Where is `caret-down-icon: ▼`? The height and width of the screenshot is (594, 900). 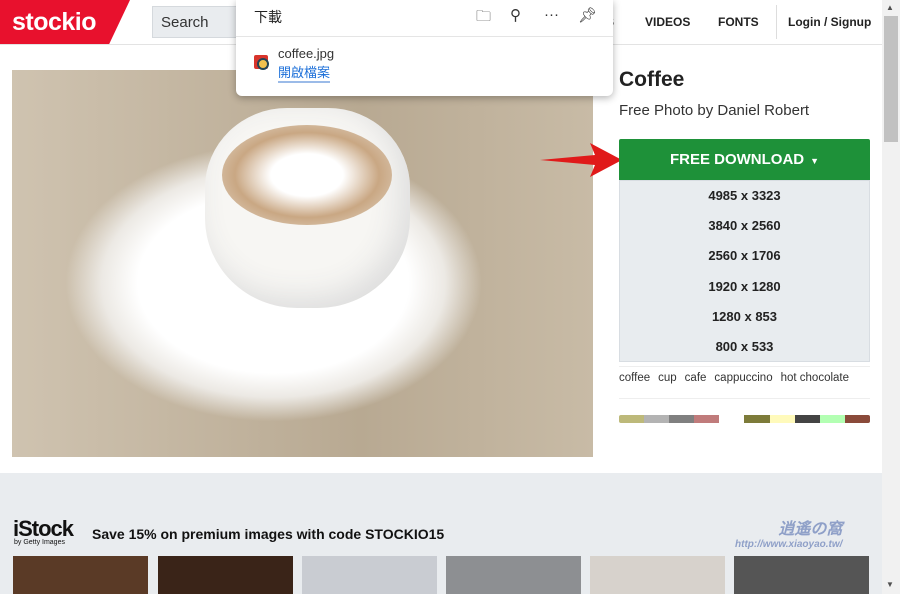 caret-down-icon: ▼ is located at coordinates (815, 161).